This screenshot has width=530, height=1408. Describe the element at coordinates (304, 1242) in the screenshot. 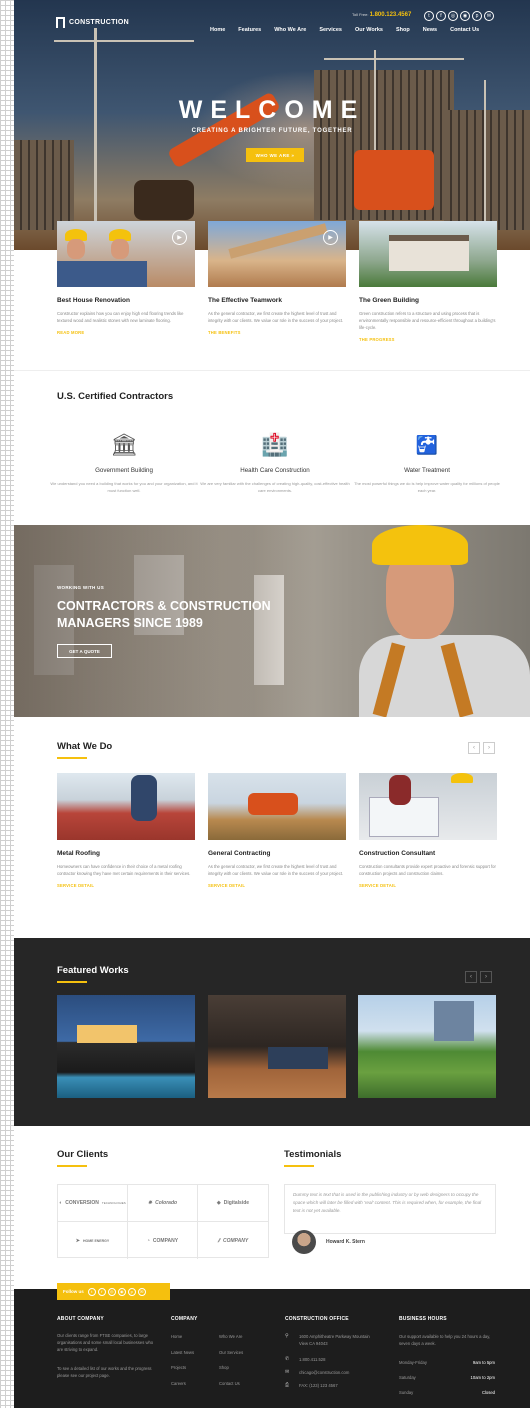

I see `avatar` at that location.